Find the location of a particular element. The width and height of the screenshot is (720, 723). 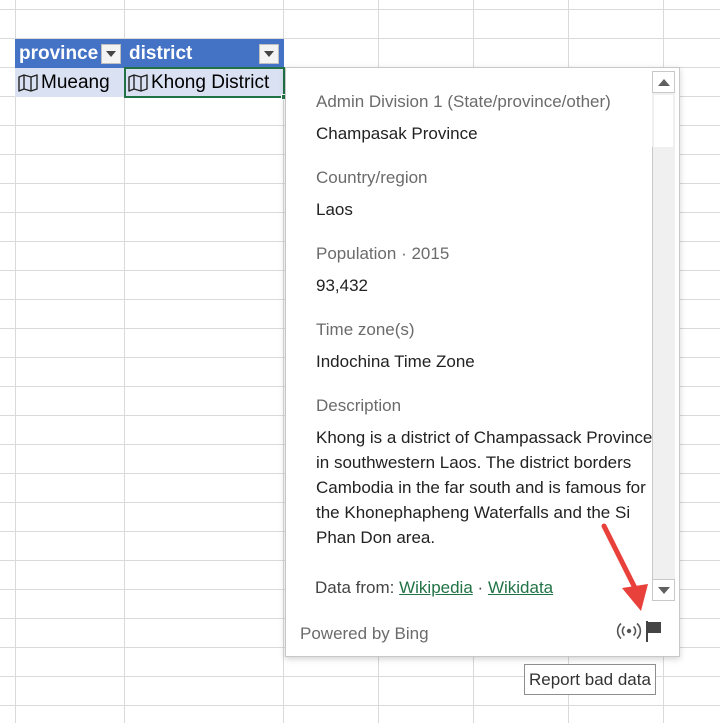

field-label: Country/region is located at coordinates (372, 177).